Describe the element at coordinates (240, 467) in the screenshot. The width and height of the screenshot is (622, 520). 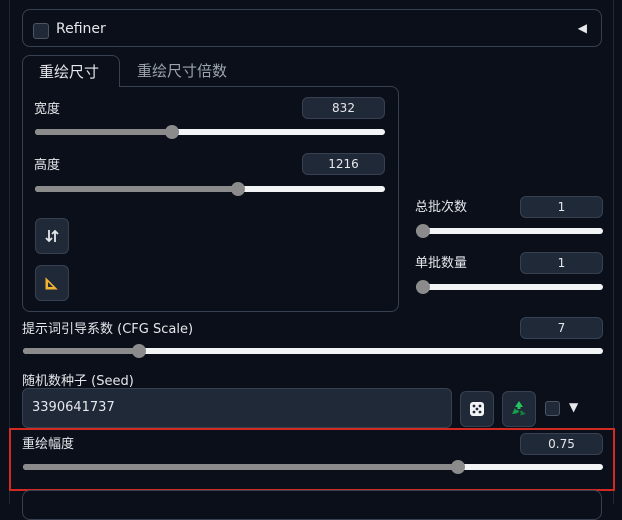
I see `denoise-slider-fill` at that location.